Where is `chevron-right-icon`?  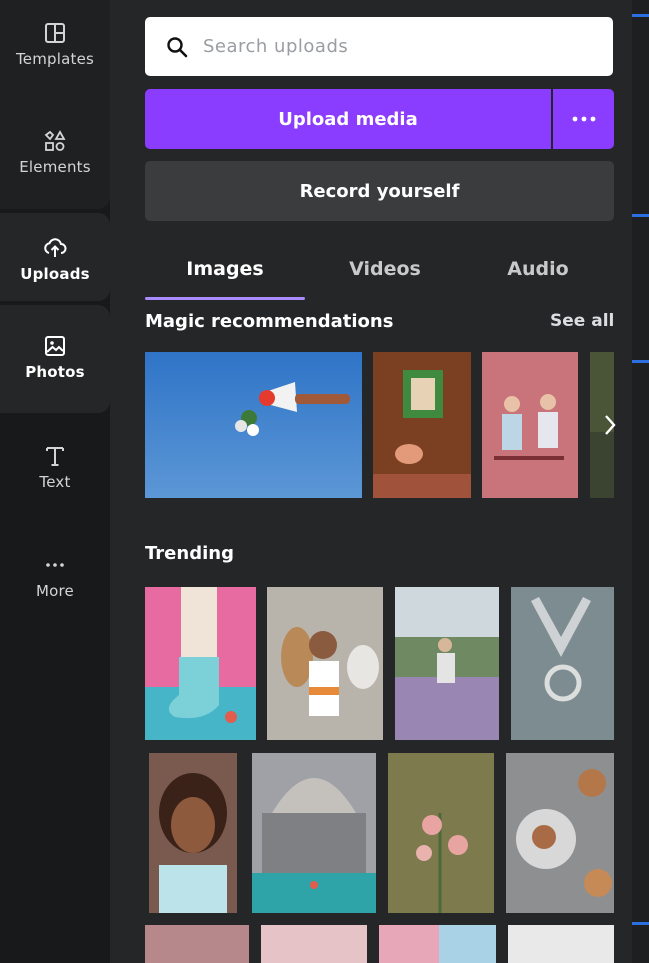 chevron-right-icon is located at coordinates (610, 425).